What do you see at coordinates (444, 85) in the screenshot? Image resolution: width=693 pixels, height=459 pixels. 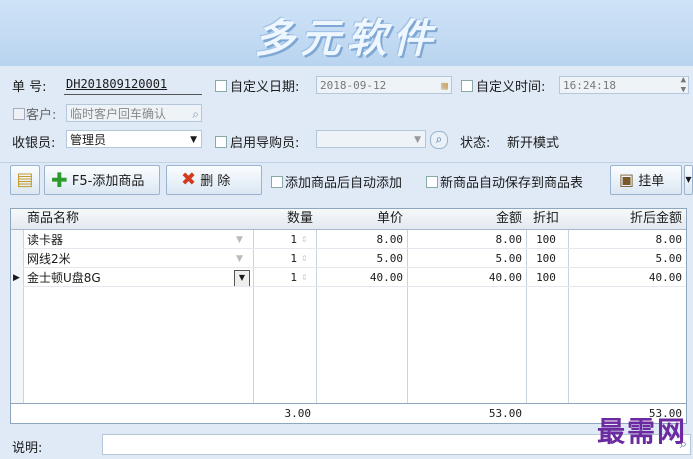 I see `calendar-icon: ▦` at bounding box center [444, 85].